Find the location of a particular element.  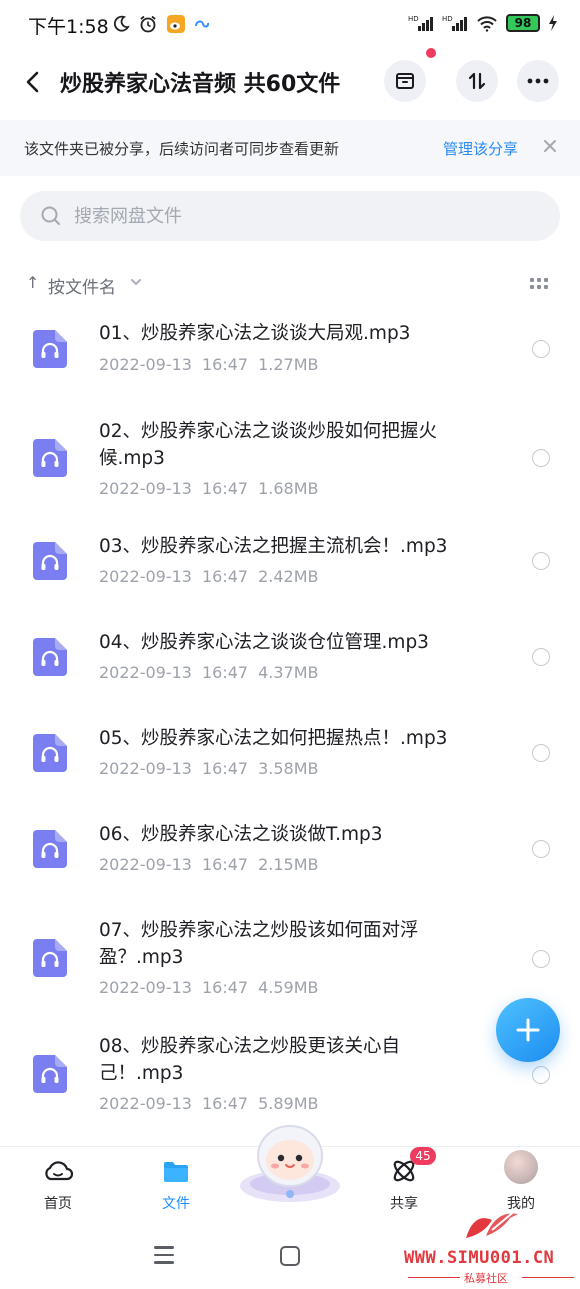

close-icon is located at coordinates (550, 146).